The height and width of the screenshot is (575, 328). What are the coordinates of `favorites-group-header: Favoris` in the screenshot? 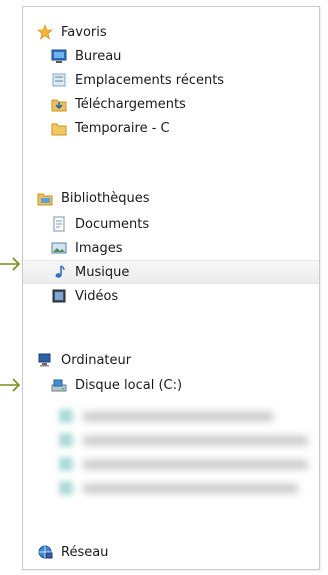 It's located at (171, 32).